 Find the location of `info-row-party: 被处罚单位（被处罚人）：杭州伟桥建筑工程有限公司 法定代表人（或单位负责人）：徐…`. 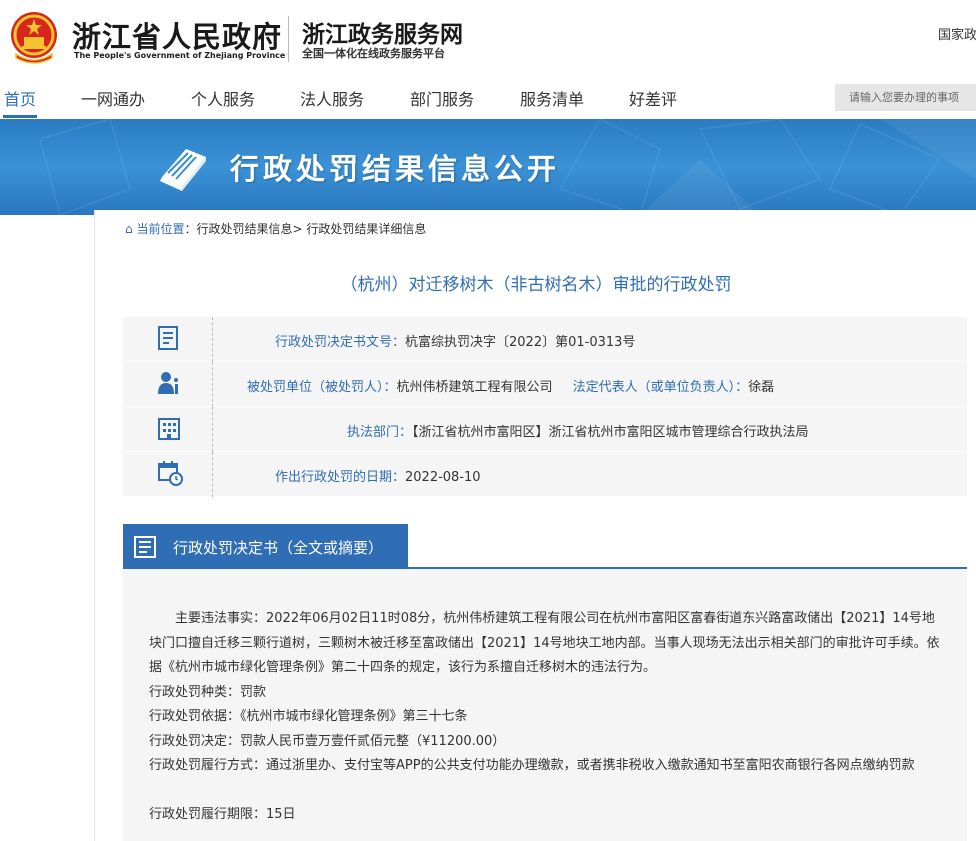

info-row-party: 被处罚单位（被处罚人）：杭州伟桥建筑工程有限公司 法定代表人（或单位负责人）：徐… is located at coordinates (545, 384).